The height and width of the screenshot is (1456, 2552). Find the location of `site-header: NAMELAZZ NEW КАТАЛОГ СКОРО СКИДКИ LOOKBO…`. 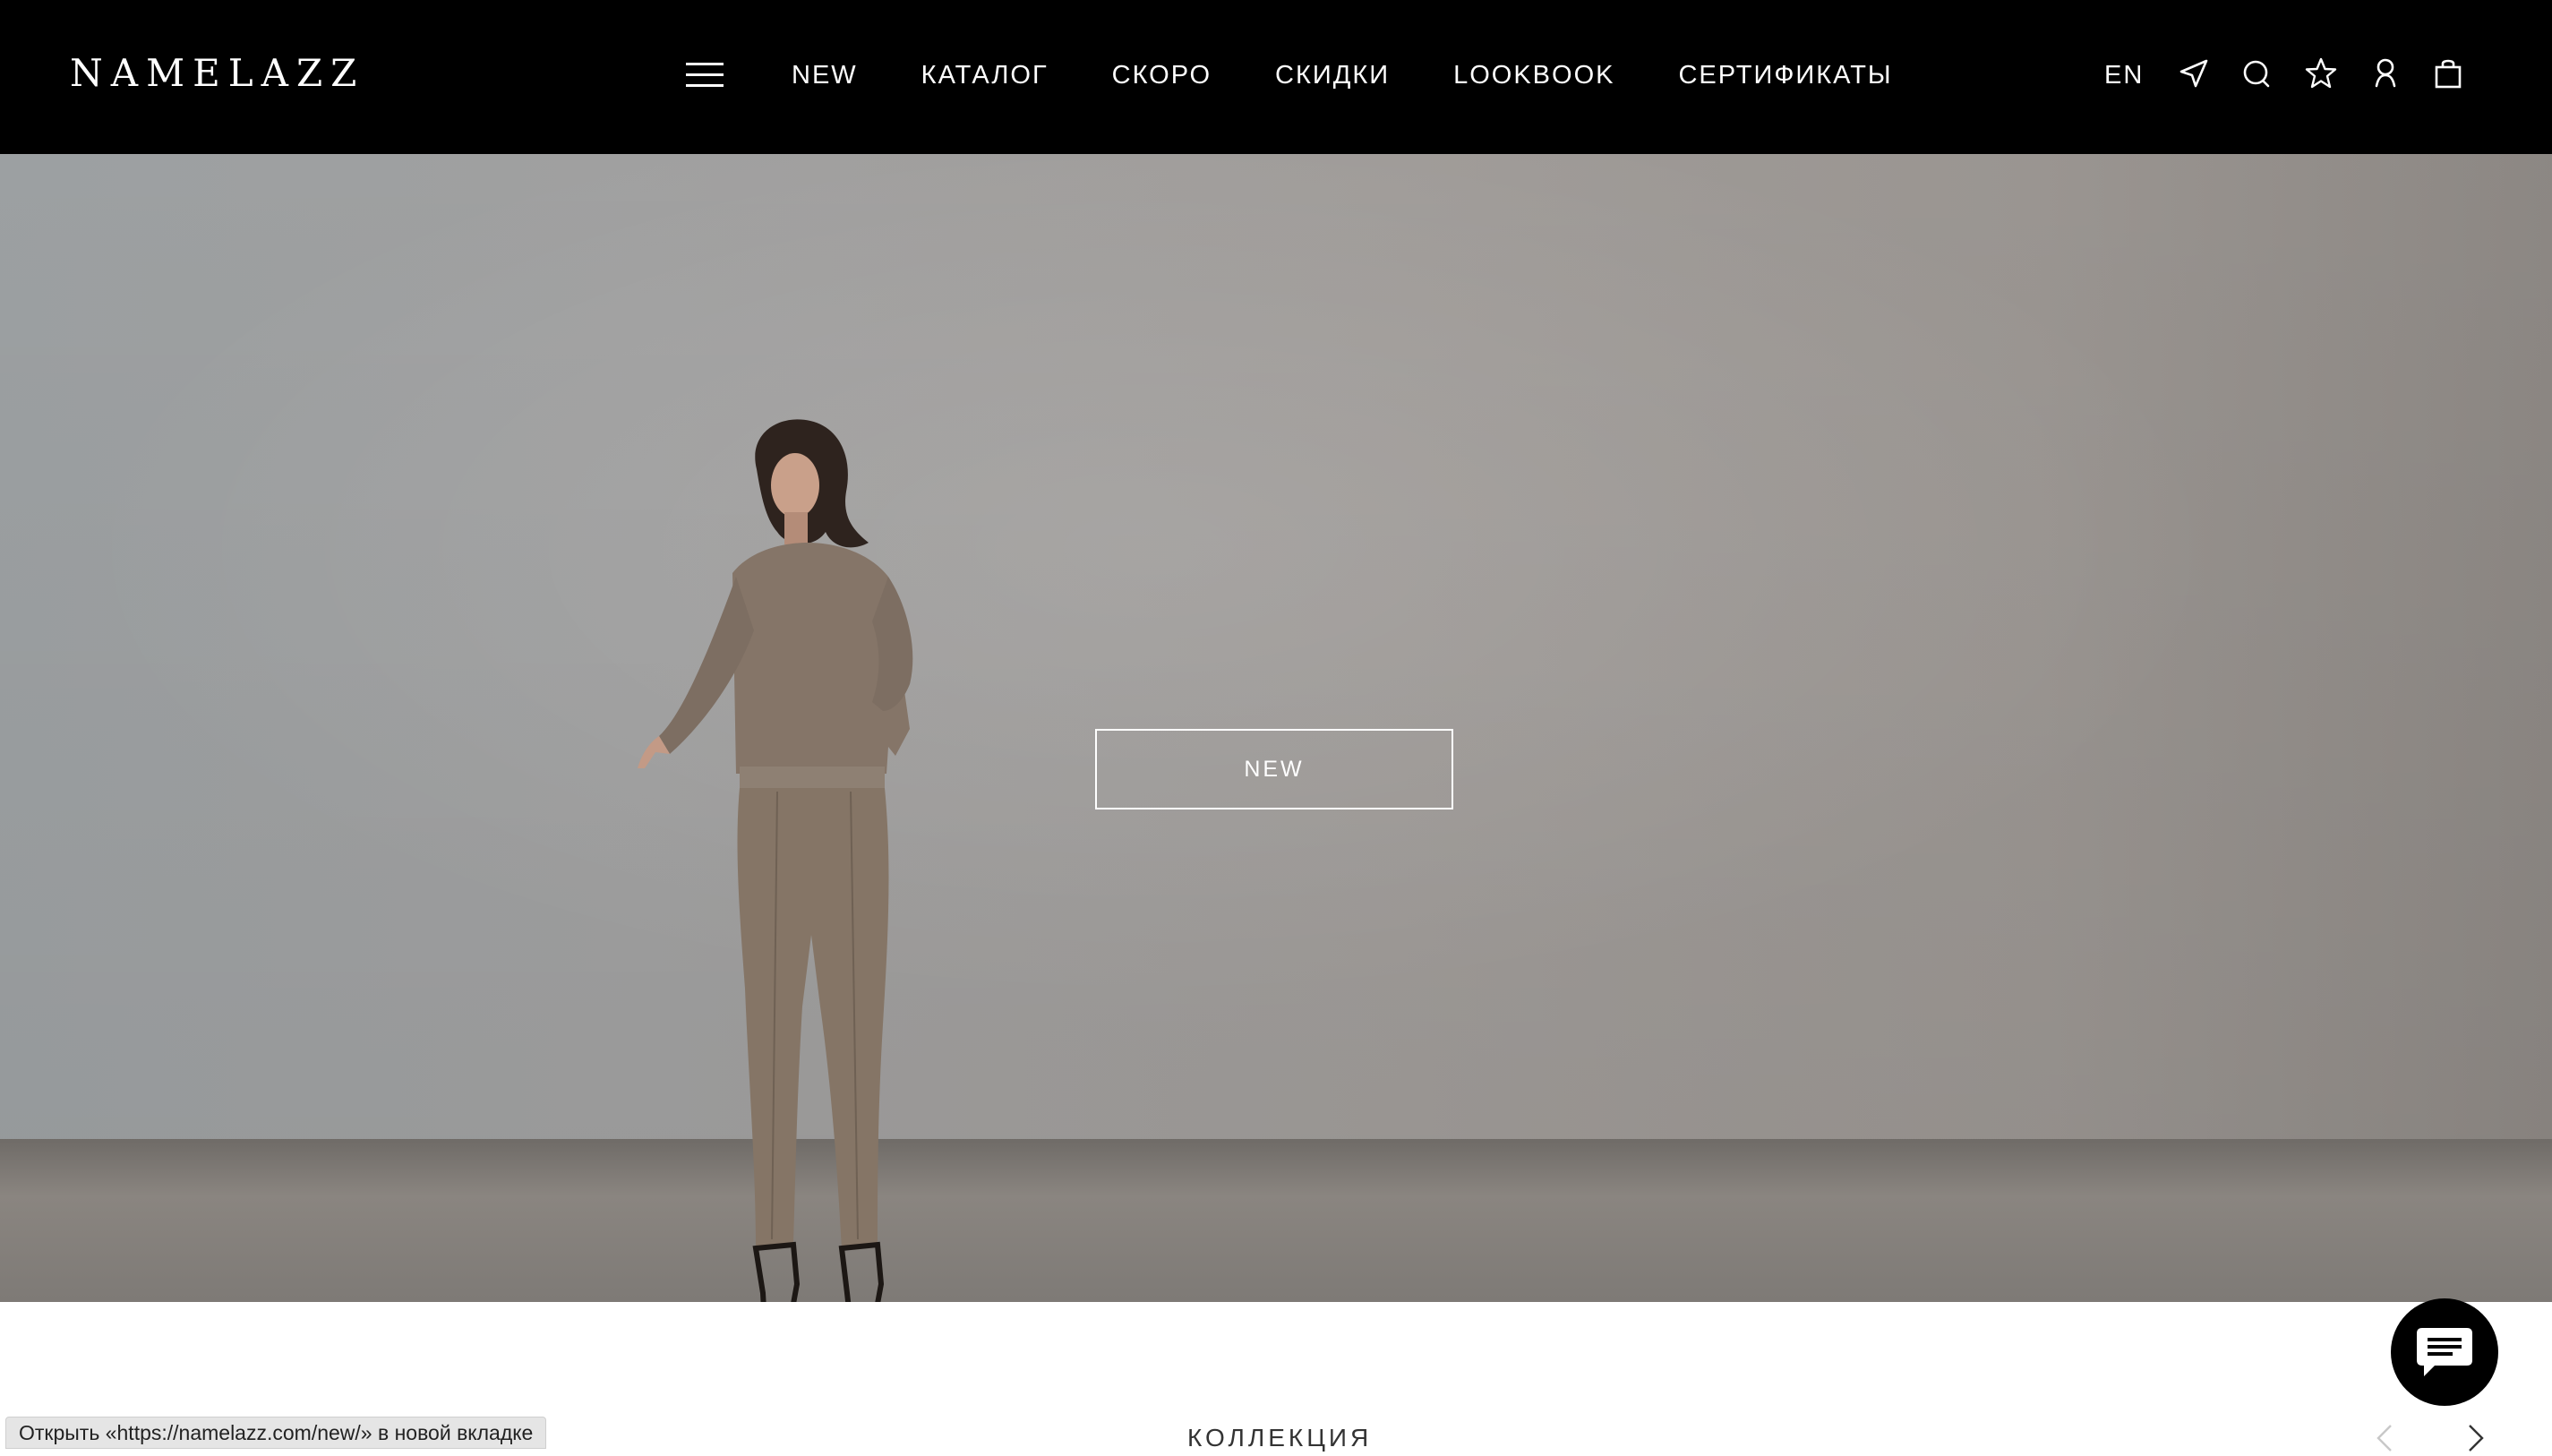

site-header: NAMELAZZ NEW КАТАЛОГ СКОРО СКИДКИ LOOKBO… is located at coordinates (1276, 77).